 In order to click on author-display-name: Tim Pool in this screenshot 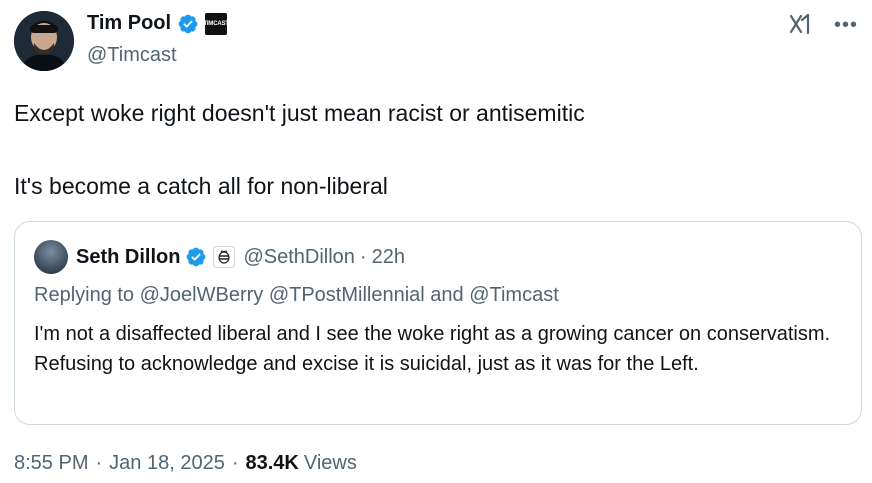, I will do `click(129, 23)`.